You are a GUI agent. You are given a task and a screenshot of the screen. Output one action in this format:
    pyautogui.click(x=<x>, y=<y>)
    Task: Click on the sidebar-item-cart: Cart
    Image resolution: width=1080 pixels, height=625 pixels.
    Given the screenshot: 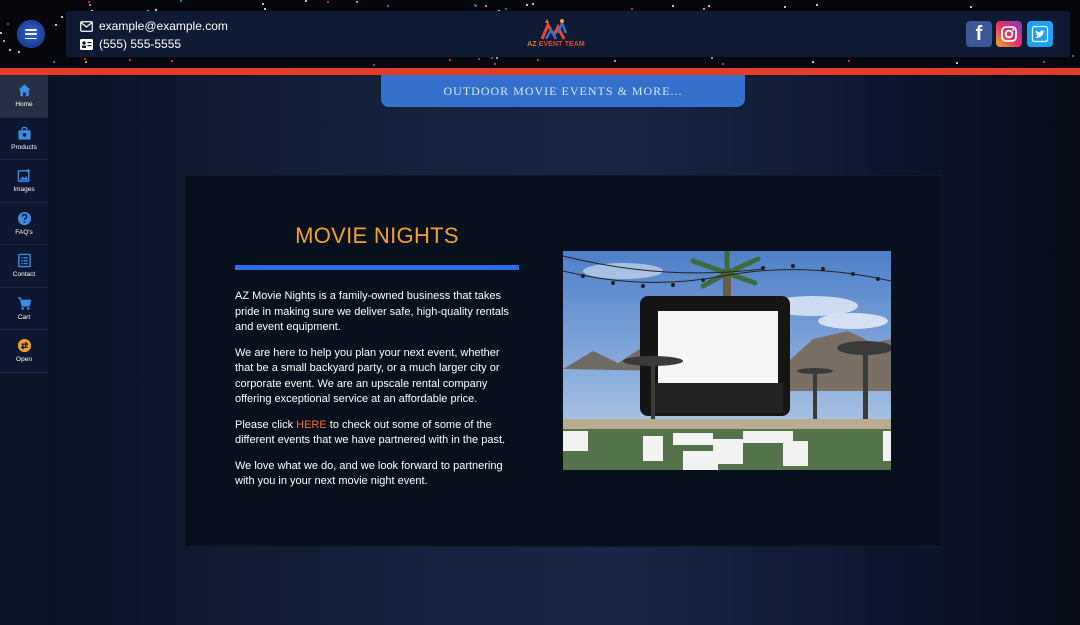 What is the action you would take?
    pyautogui.click(x=24, y=309)
    